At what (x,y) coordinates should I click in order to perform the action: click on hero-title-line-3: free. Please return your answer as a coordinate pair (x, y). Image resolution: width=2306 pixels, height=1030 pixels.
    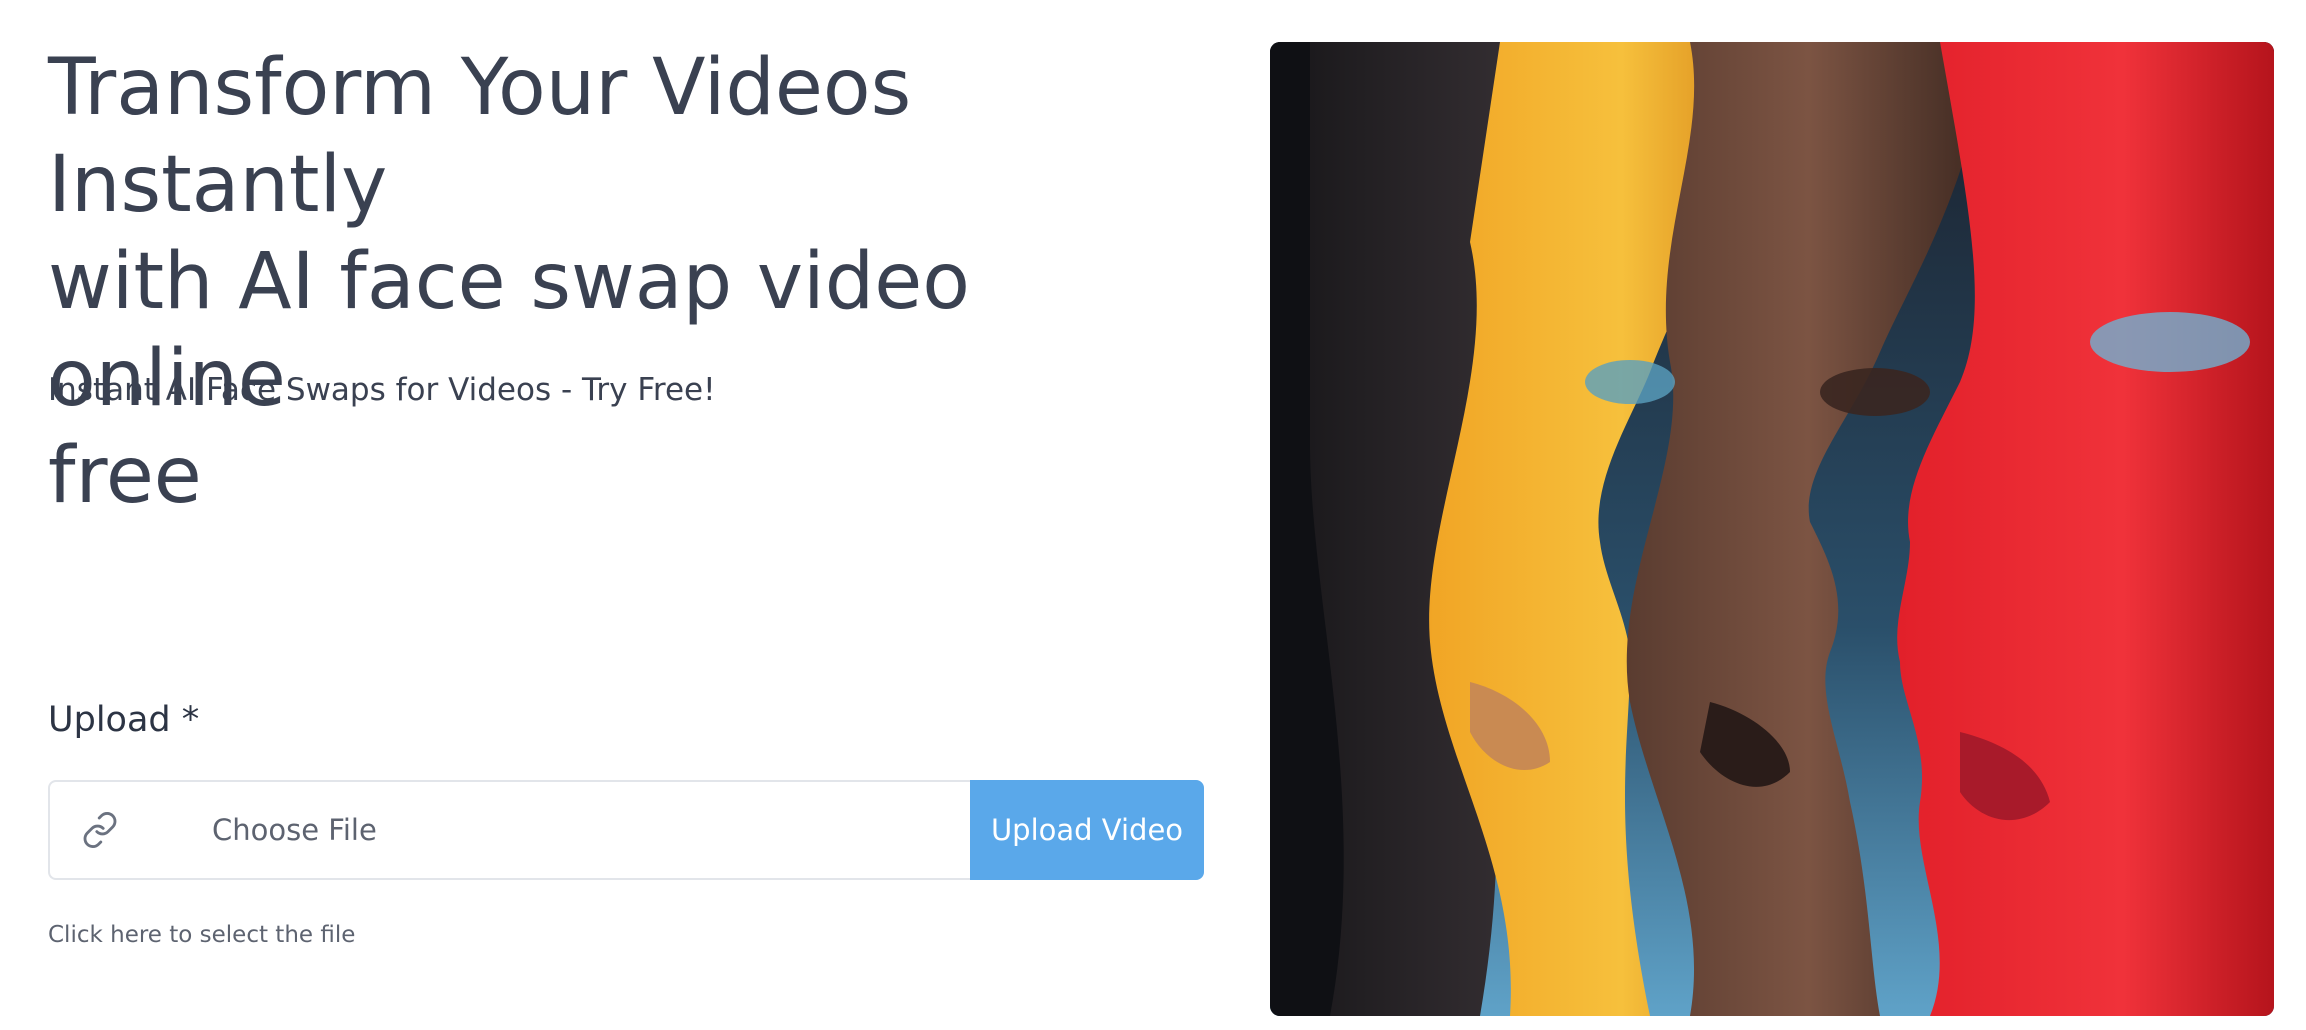
    Looking at the image, I should click on (125, 476).